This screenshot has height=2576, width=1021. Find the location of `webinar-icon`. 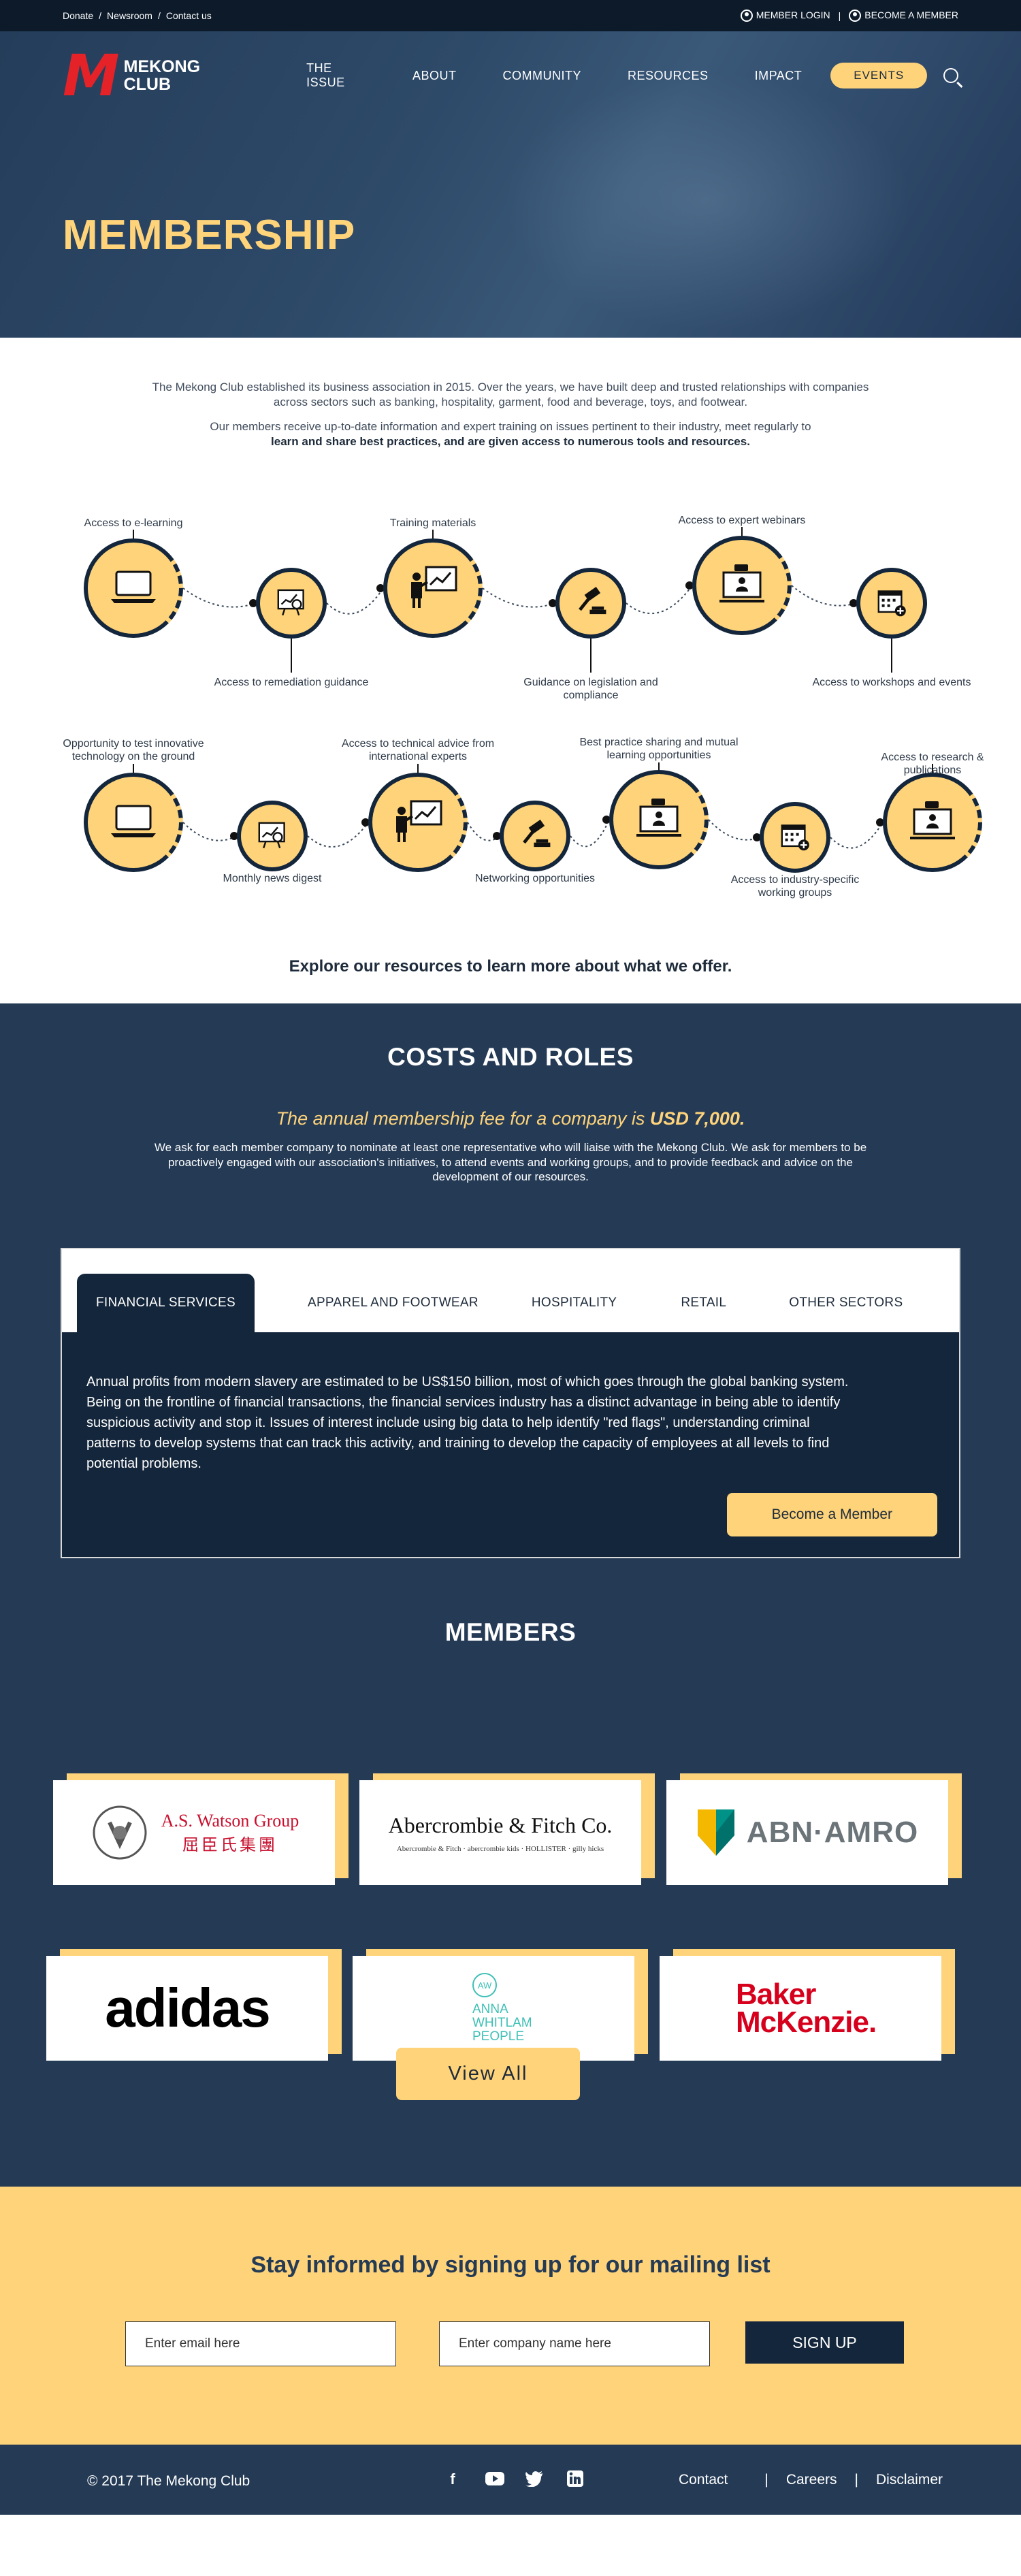

webinar-icon is located at coordinates (932, 823).